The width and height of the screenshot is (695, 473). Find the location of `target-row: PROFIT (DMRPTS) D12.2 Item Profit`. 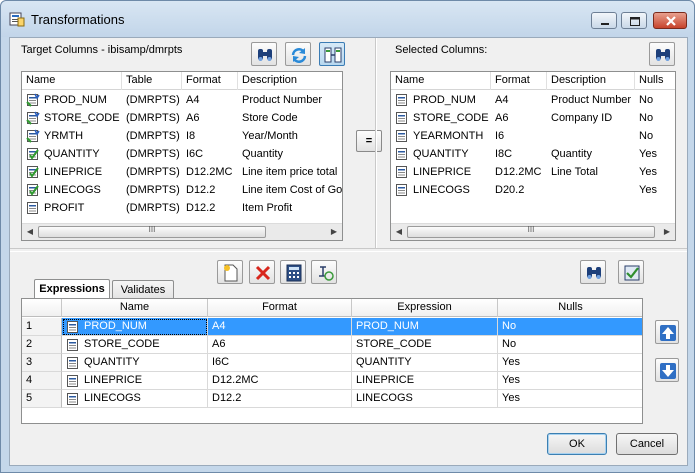

target-row: PROFIT (DMRPTS) D12.2 Item Profit is located at coordinates (182, 208).